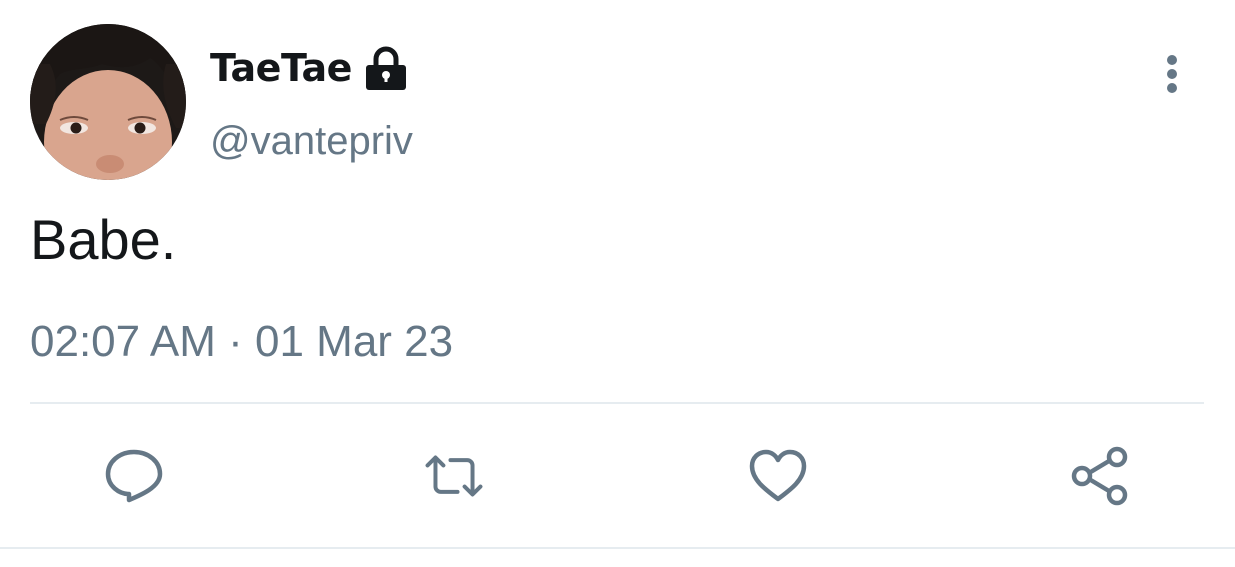 This screenshot has width=1235, height=567. Describe the element at coordinates (617, 403) in the screenshot. I see `divider` at that location.